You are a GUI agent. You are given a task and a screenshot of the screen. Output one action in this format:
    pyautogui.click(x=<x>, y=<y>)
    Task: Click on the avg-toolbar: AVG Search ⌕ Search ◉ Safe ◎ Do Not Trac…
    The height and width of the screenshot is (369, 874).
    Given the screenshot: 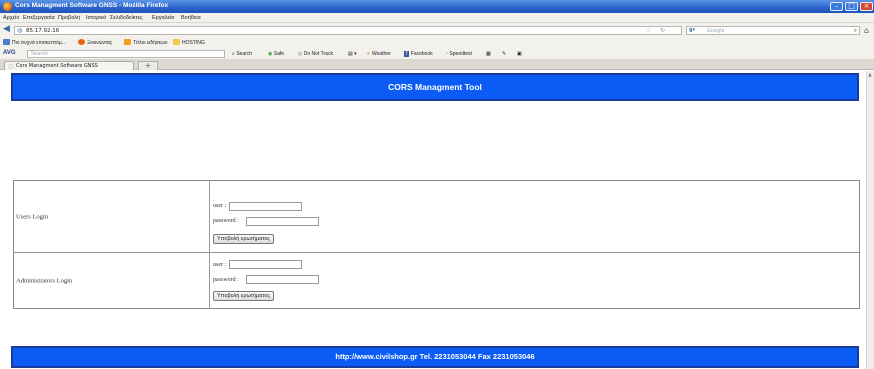 What is the action you would take?
    pyautogui.click(x=437, y=54)
    